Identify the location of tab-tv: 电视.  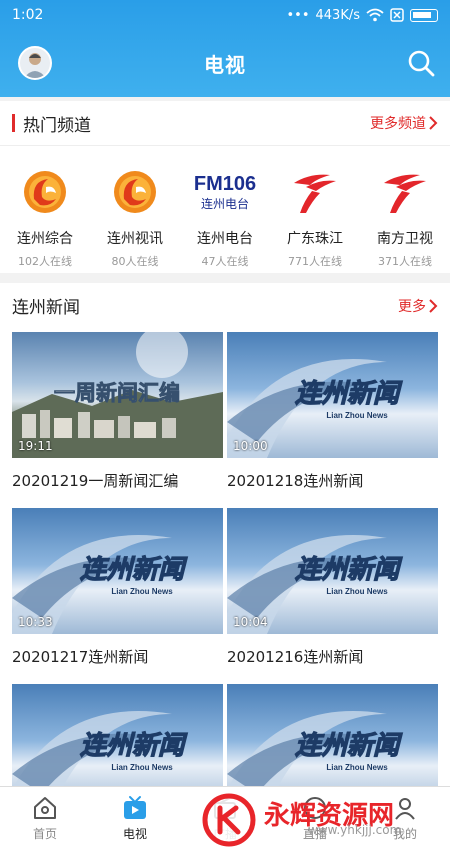
(135, 818).